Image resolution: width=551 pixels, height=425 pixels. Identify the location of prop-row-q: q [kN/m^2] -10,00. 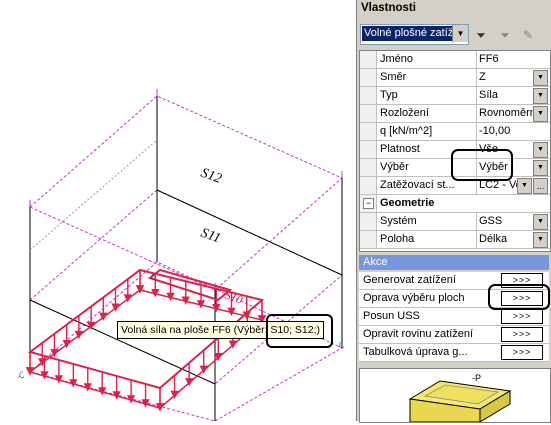
(455, 132).